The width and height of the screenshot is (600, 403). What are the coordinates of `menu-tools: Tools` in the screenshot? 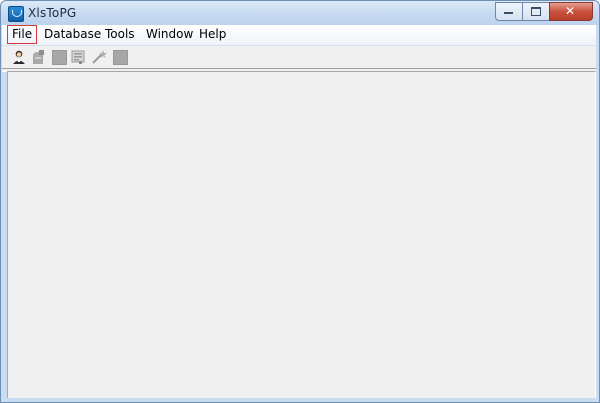 It's located at (120, 34).